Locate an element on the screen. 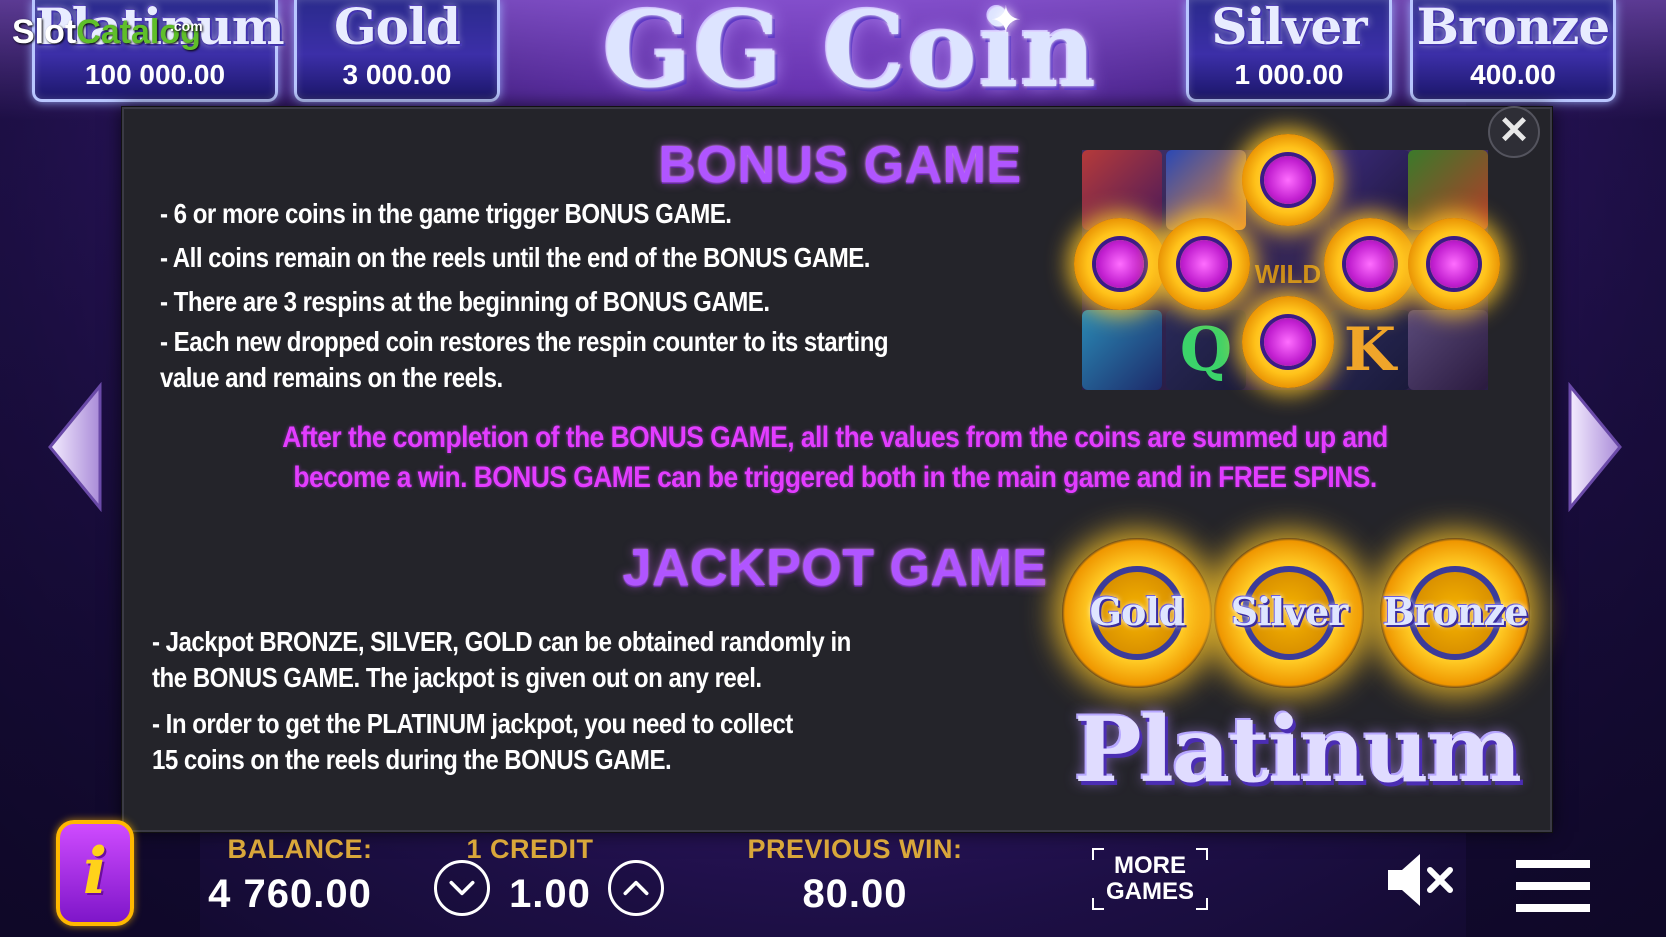 Image resolution: width=1666 pixels, height=937 pixels. bonus-reel-illustration: Q K WILD is located at coordinates (1287, 262).